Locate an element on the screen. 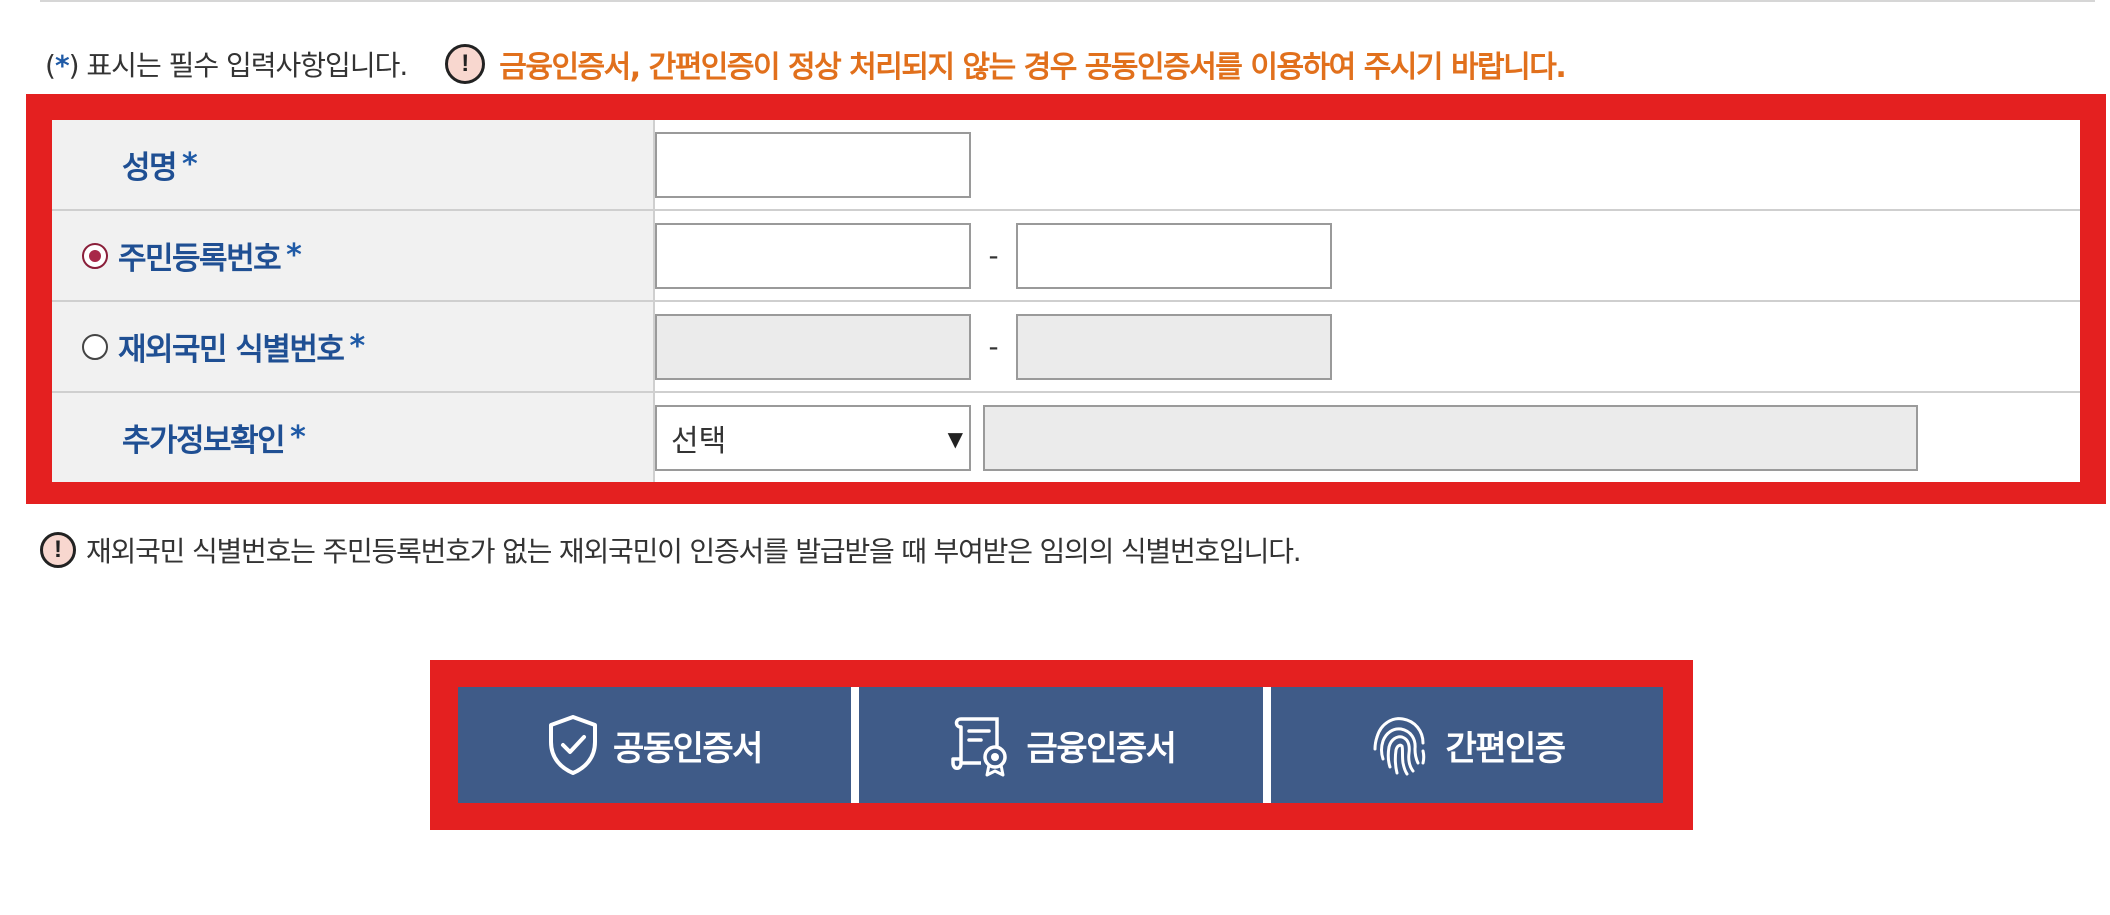  name-label: 성명 is located at coordinates (150, 168).